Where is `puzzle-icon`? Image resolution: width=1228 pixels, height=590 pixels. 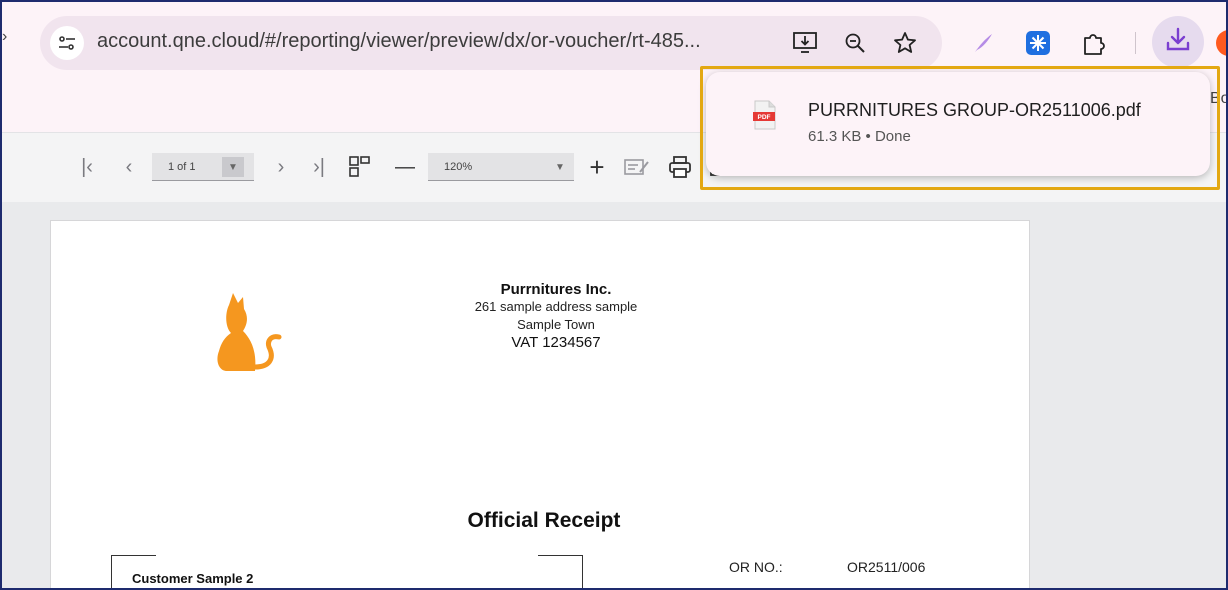 puzzle-icon is located at coordinates (1094, 43).